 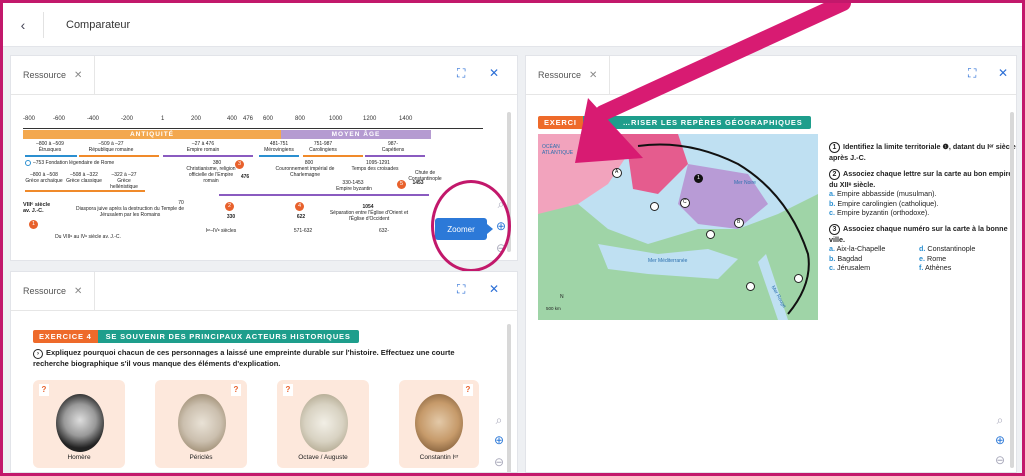 I want to click on person-name: Octave / Auguste, so click(x=323, y=457).